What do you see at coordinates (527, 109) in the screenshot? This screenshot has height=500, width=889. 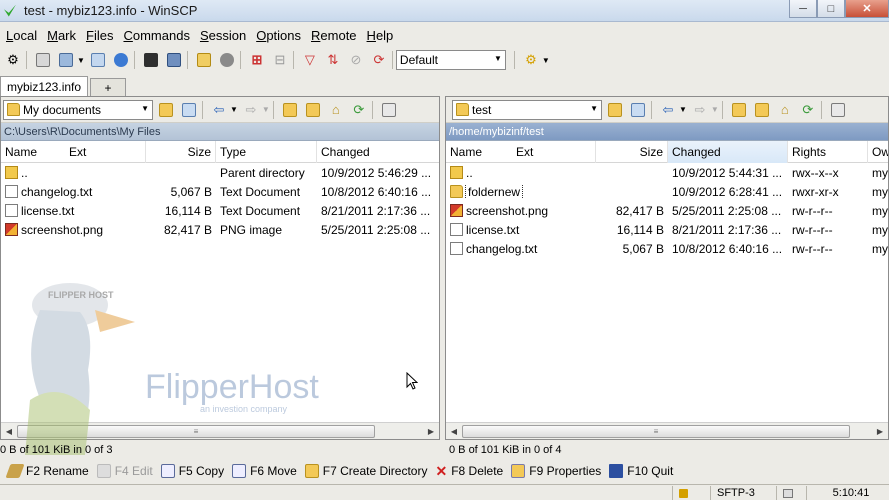 I see `remote-location-select: test ▼` at bounding box center [527, 109].